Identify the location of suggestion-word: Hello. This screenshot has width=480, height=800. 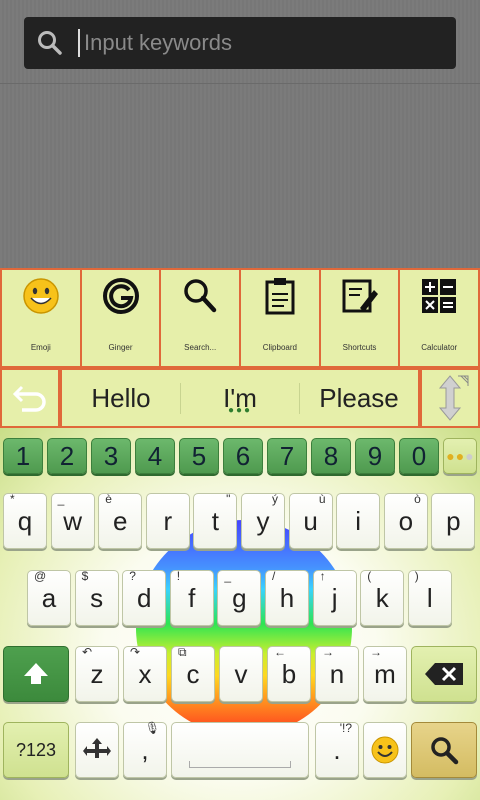
(121, 398).